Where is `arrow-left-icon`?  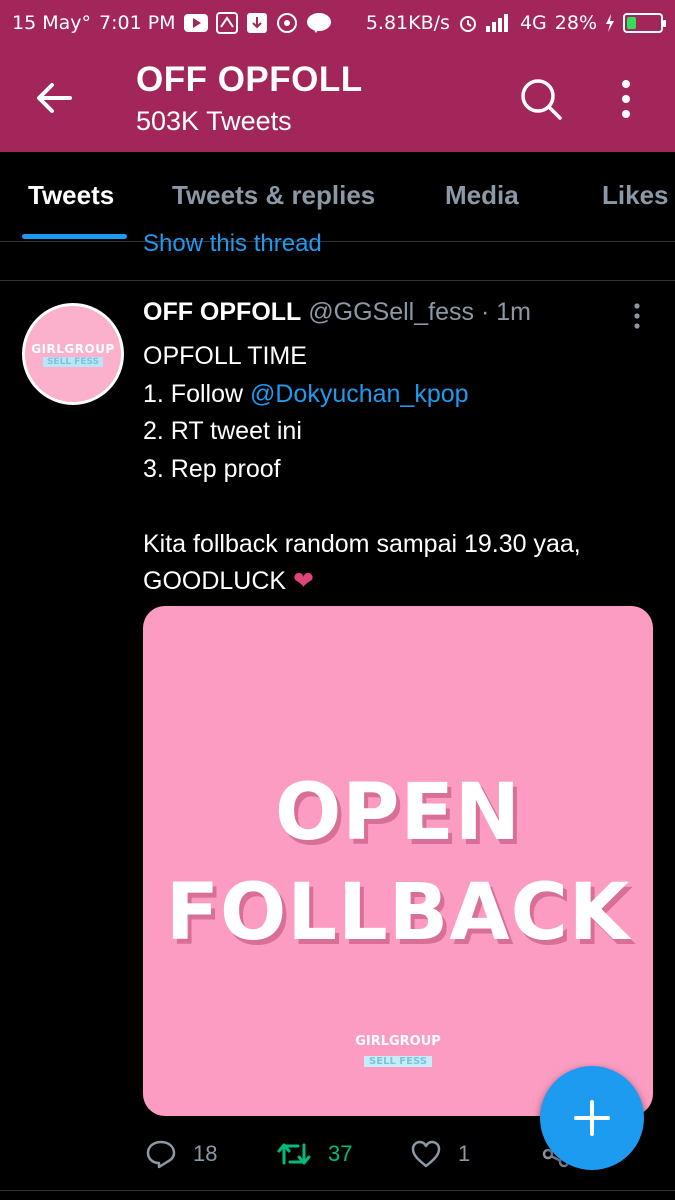 arrow-left-icon is located at coordinates (54, 98).